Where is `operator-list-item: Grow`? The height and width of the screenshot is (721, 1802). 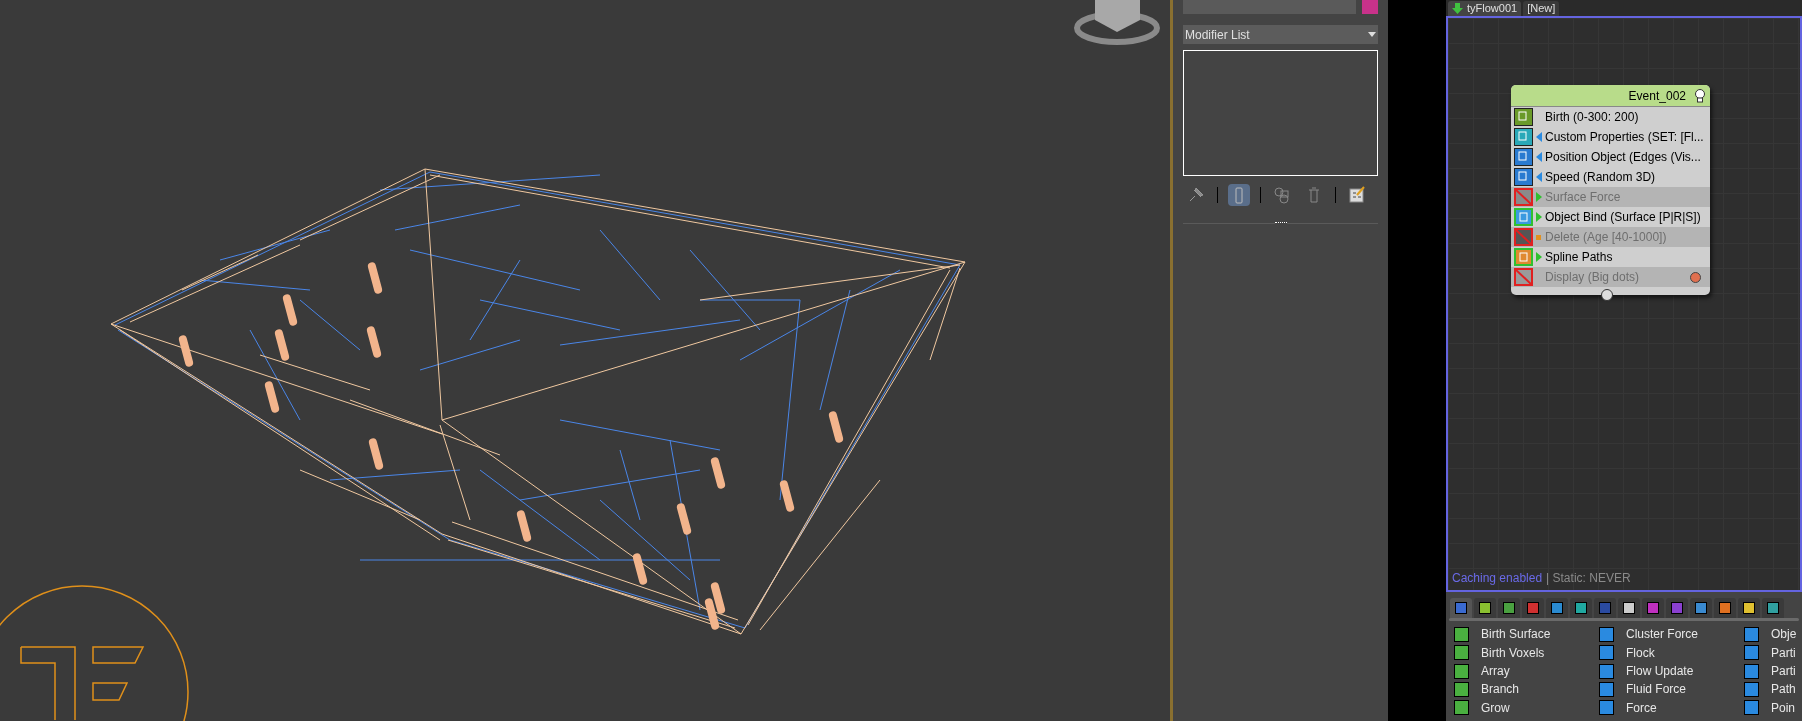 operator-list-item: Grow is located at coordinates (1526, 707).